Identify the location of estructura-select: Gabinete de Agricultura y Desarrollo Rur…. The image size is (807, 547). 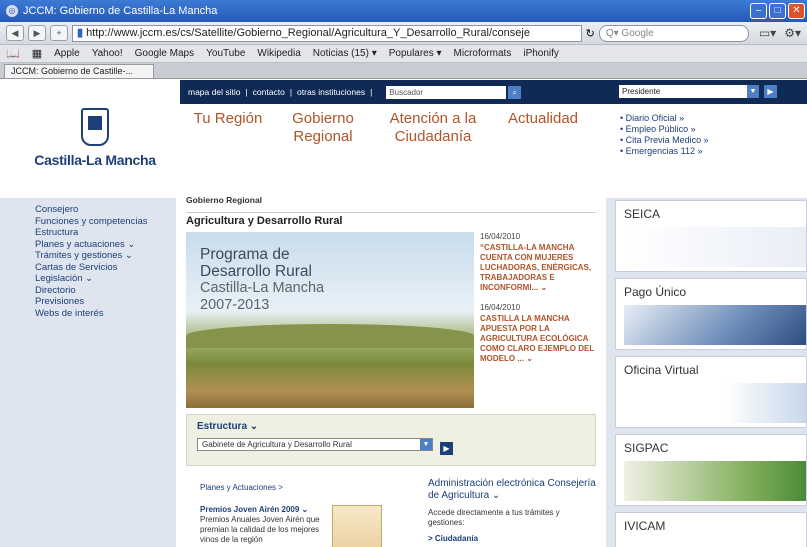
(315, 444).